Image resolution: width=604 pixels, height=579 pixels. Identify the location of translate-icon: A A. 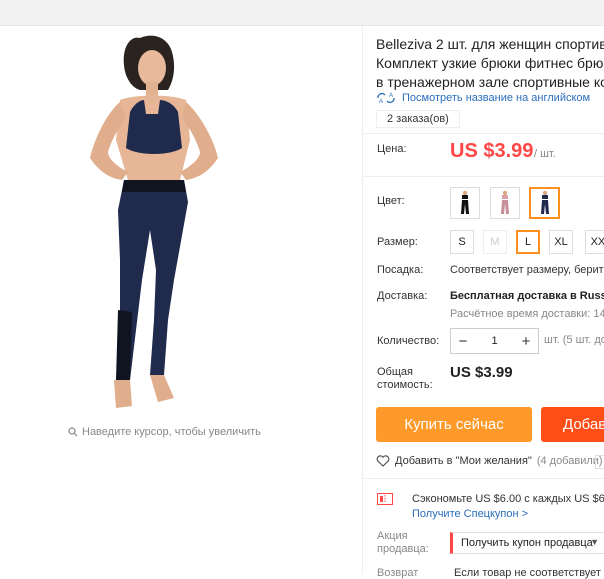
(386, 98).